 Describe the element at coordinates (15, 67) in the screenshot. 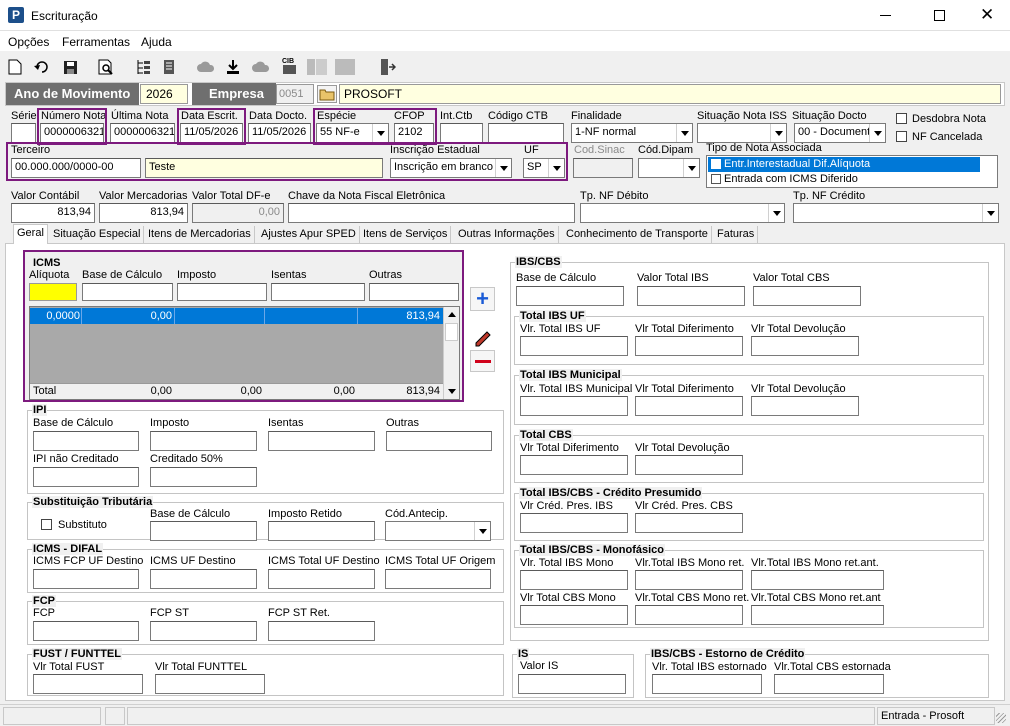

I see `new-icon` at that location.